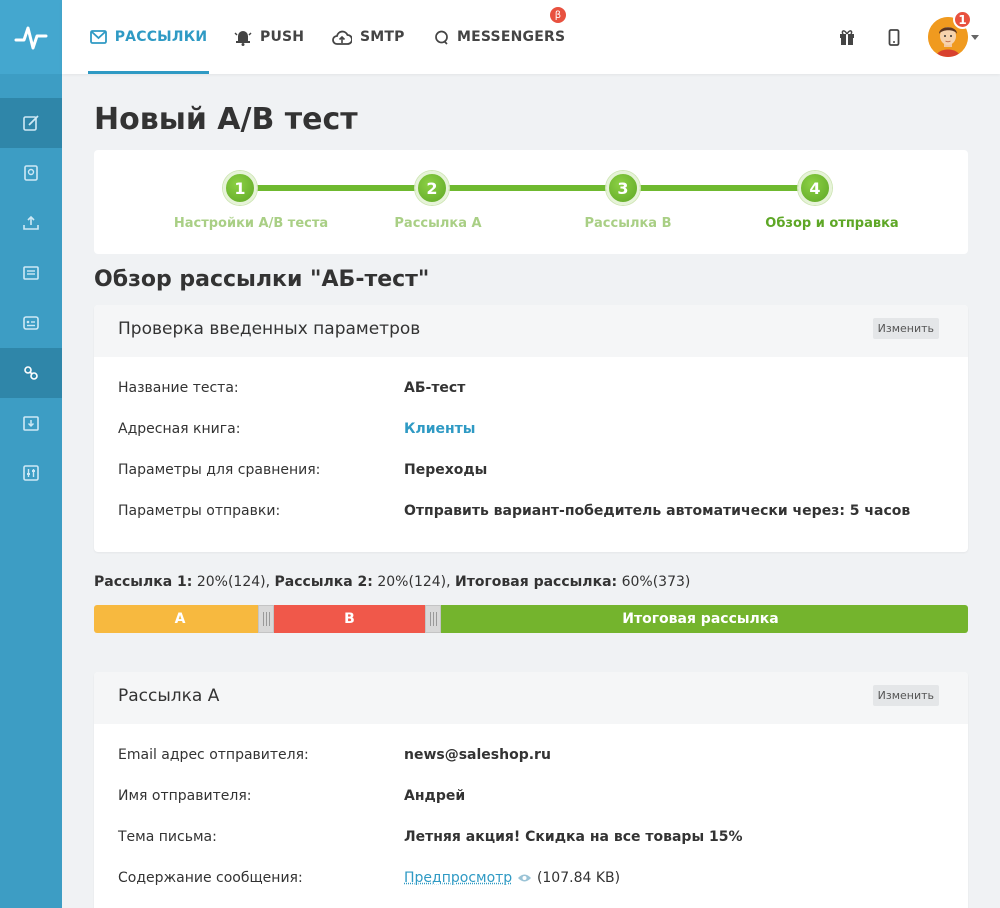 The image size is (1000, 908). What do you see at coordinates (269, 329) in the screenshot?
I see `params-card-title: Проверка введенных параметров` at bounding box center [269, 329].